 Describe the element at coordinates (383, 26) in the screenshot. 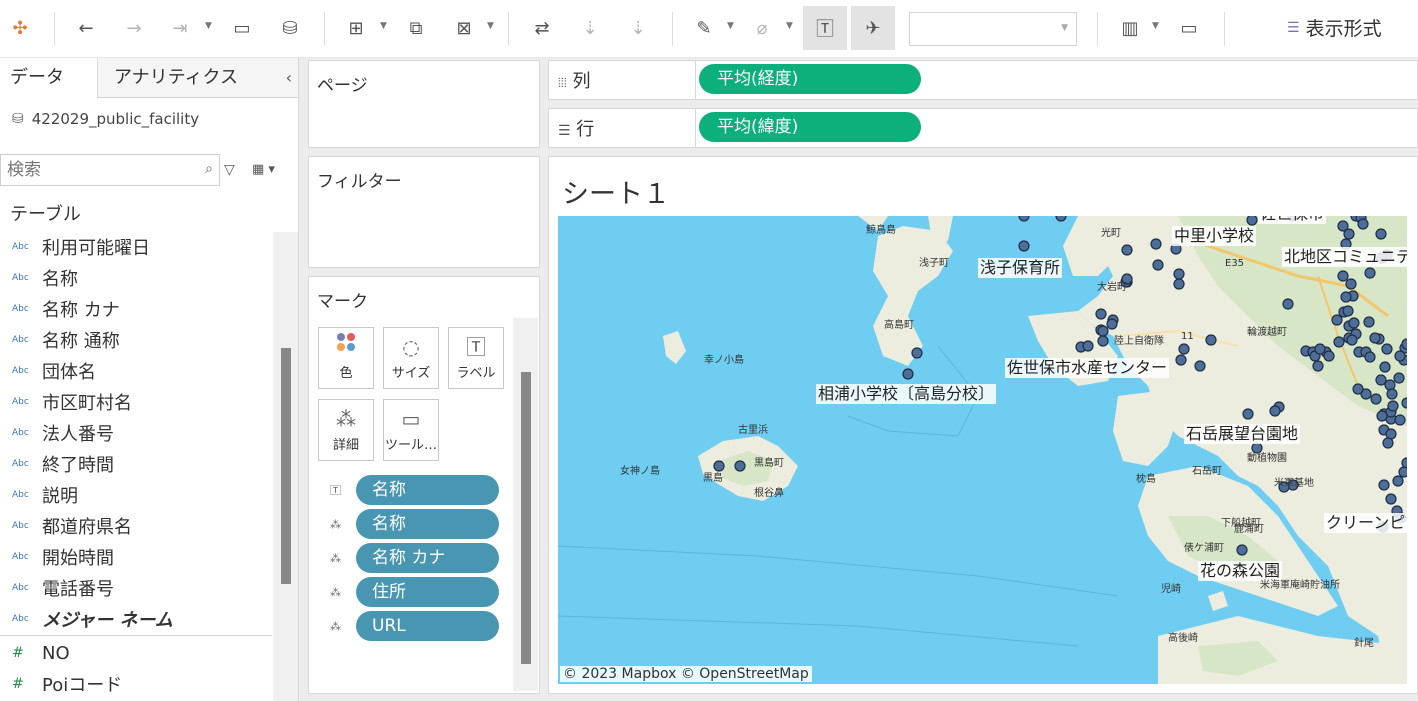

I see `new-worksheet-dropdown-icon: ▼` at that location.